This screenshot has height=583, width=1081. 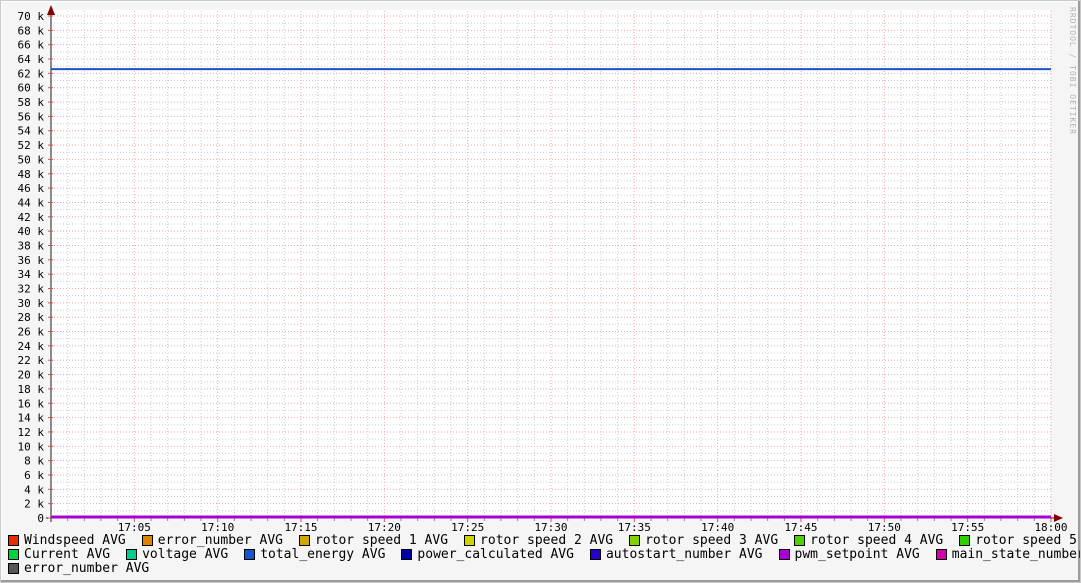 I want to click on legend-item-label: Current AVG, so click(x=67, y=554).